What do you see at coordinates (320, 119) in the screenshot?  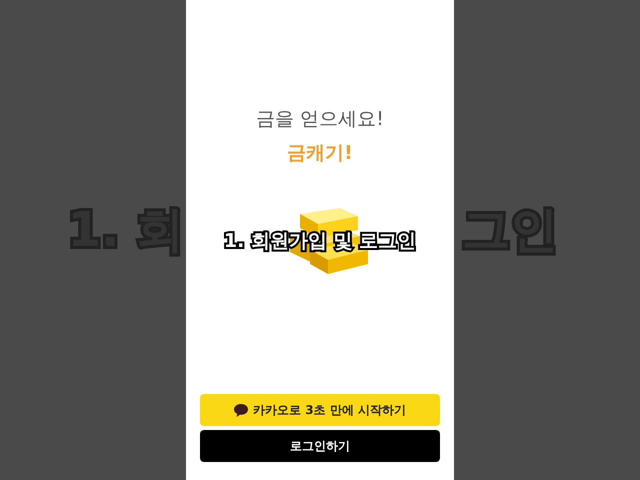 I see `headline: 금을 얻으세요!` at bounding box center [320, 119].